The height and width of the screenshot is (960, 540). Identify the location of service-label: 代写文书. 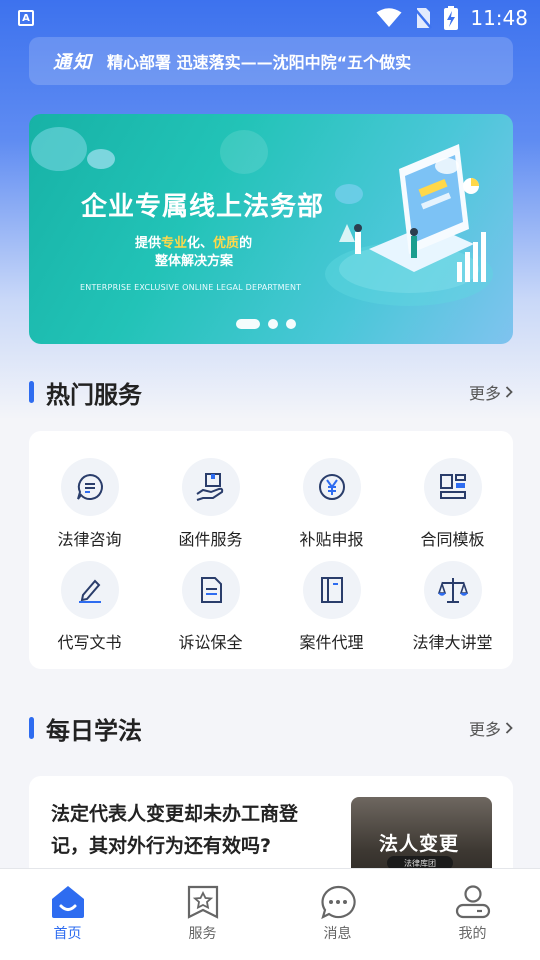
(89, 642).